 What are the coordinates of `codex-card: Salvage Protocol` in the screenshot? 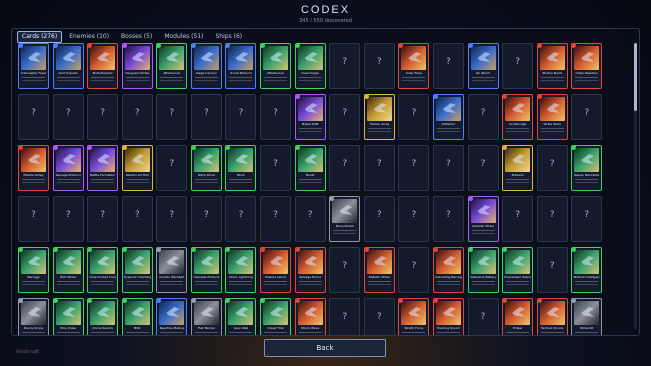 It's located at (68, 168).